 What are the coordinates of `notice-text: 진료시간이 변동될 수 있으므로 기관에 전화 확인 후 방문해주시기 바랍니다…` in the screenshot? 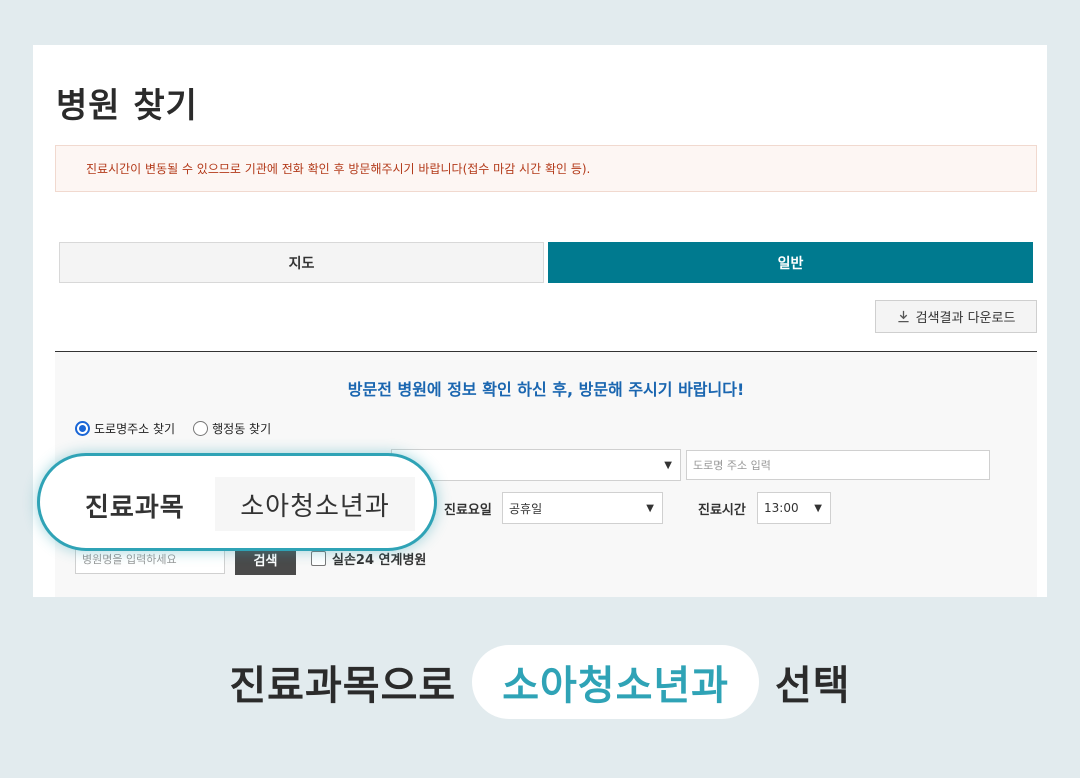 It's located at (338, 169).